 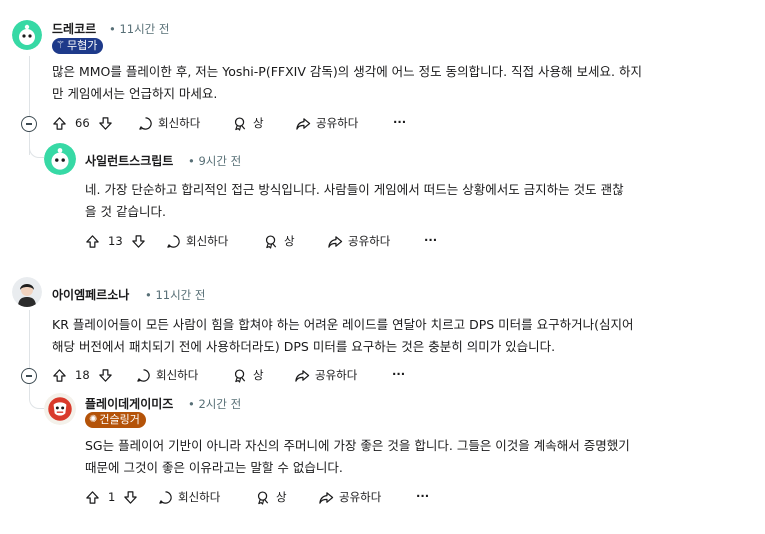 I want to click on comment-time: • 2시간 전, so click(x=214, y=404).